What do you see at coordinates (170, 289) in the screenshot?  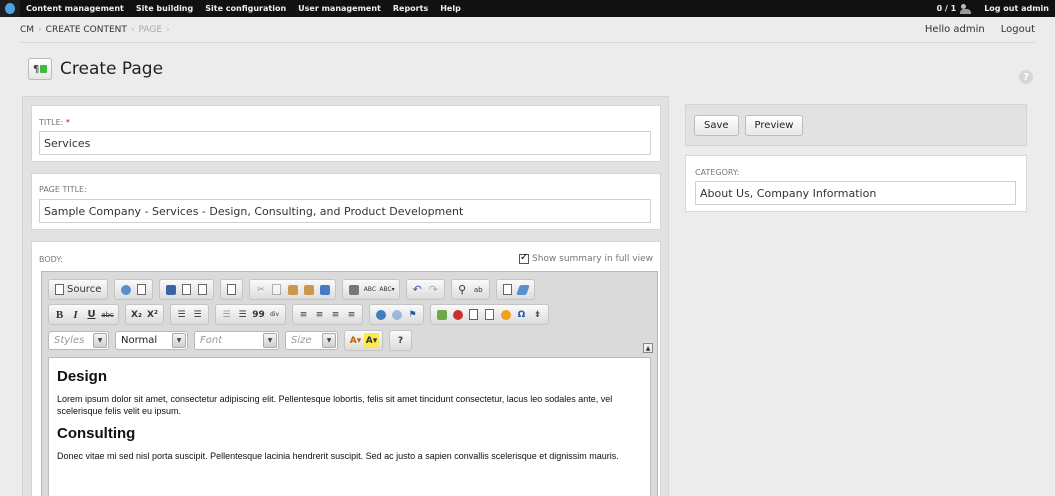 I see `save-icon` at bounding box center [170, 289].